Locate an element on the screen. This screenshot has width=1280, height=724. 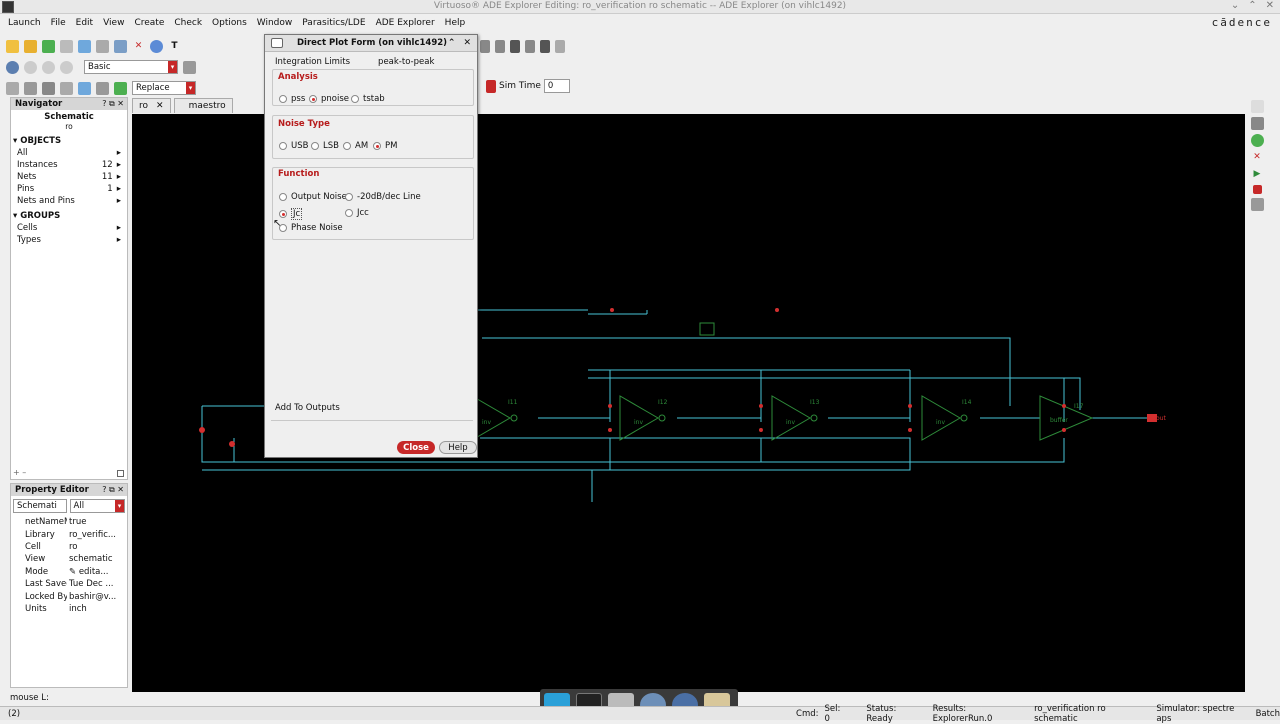
radio-pss: pss is located at coordinates (292, 99).